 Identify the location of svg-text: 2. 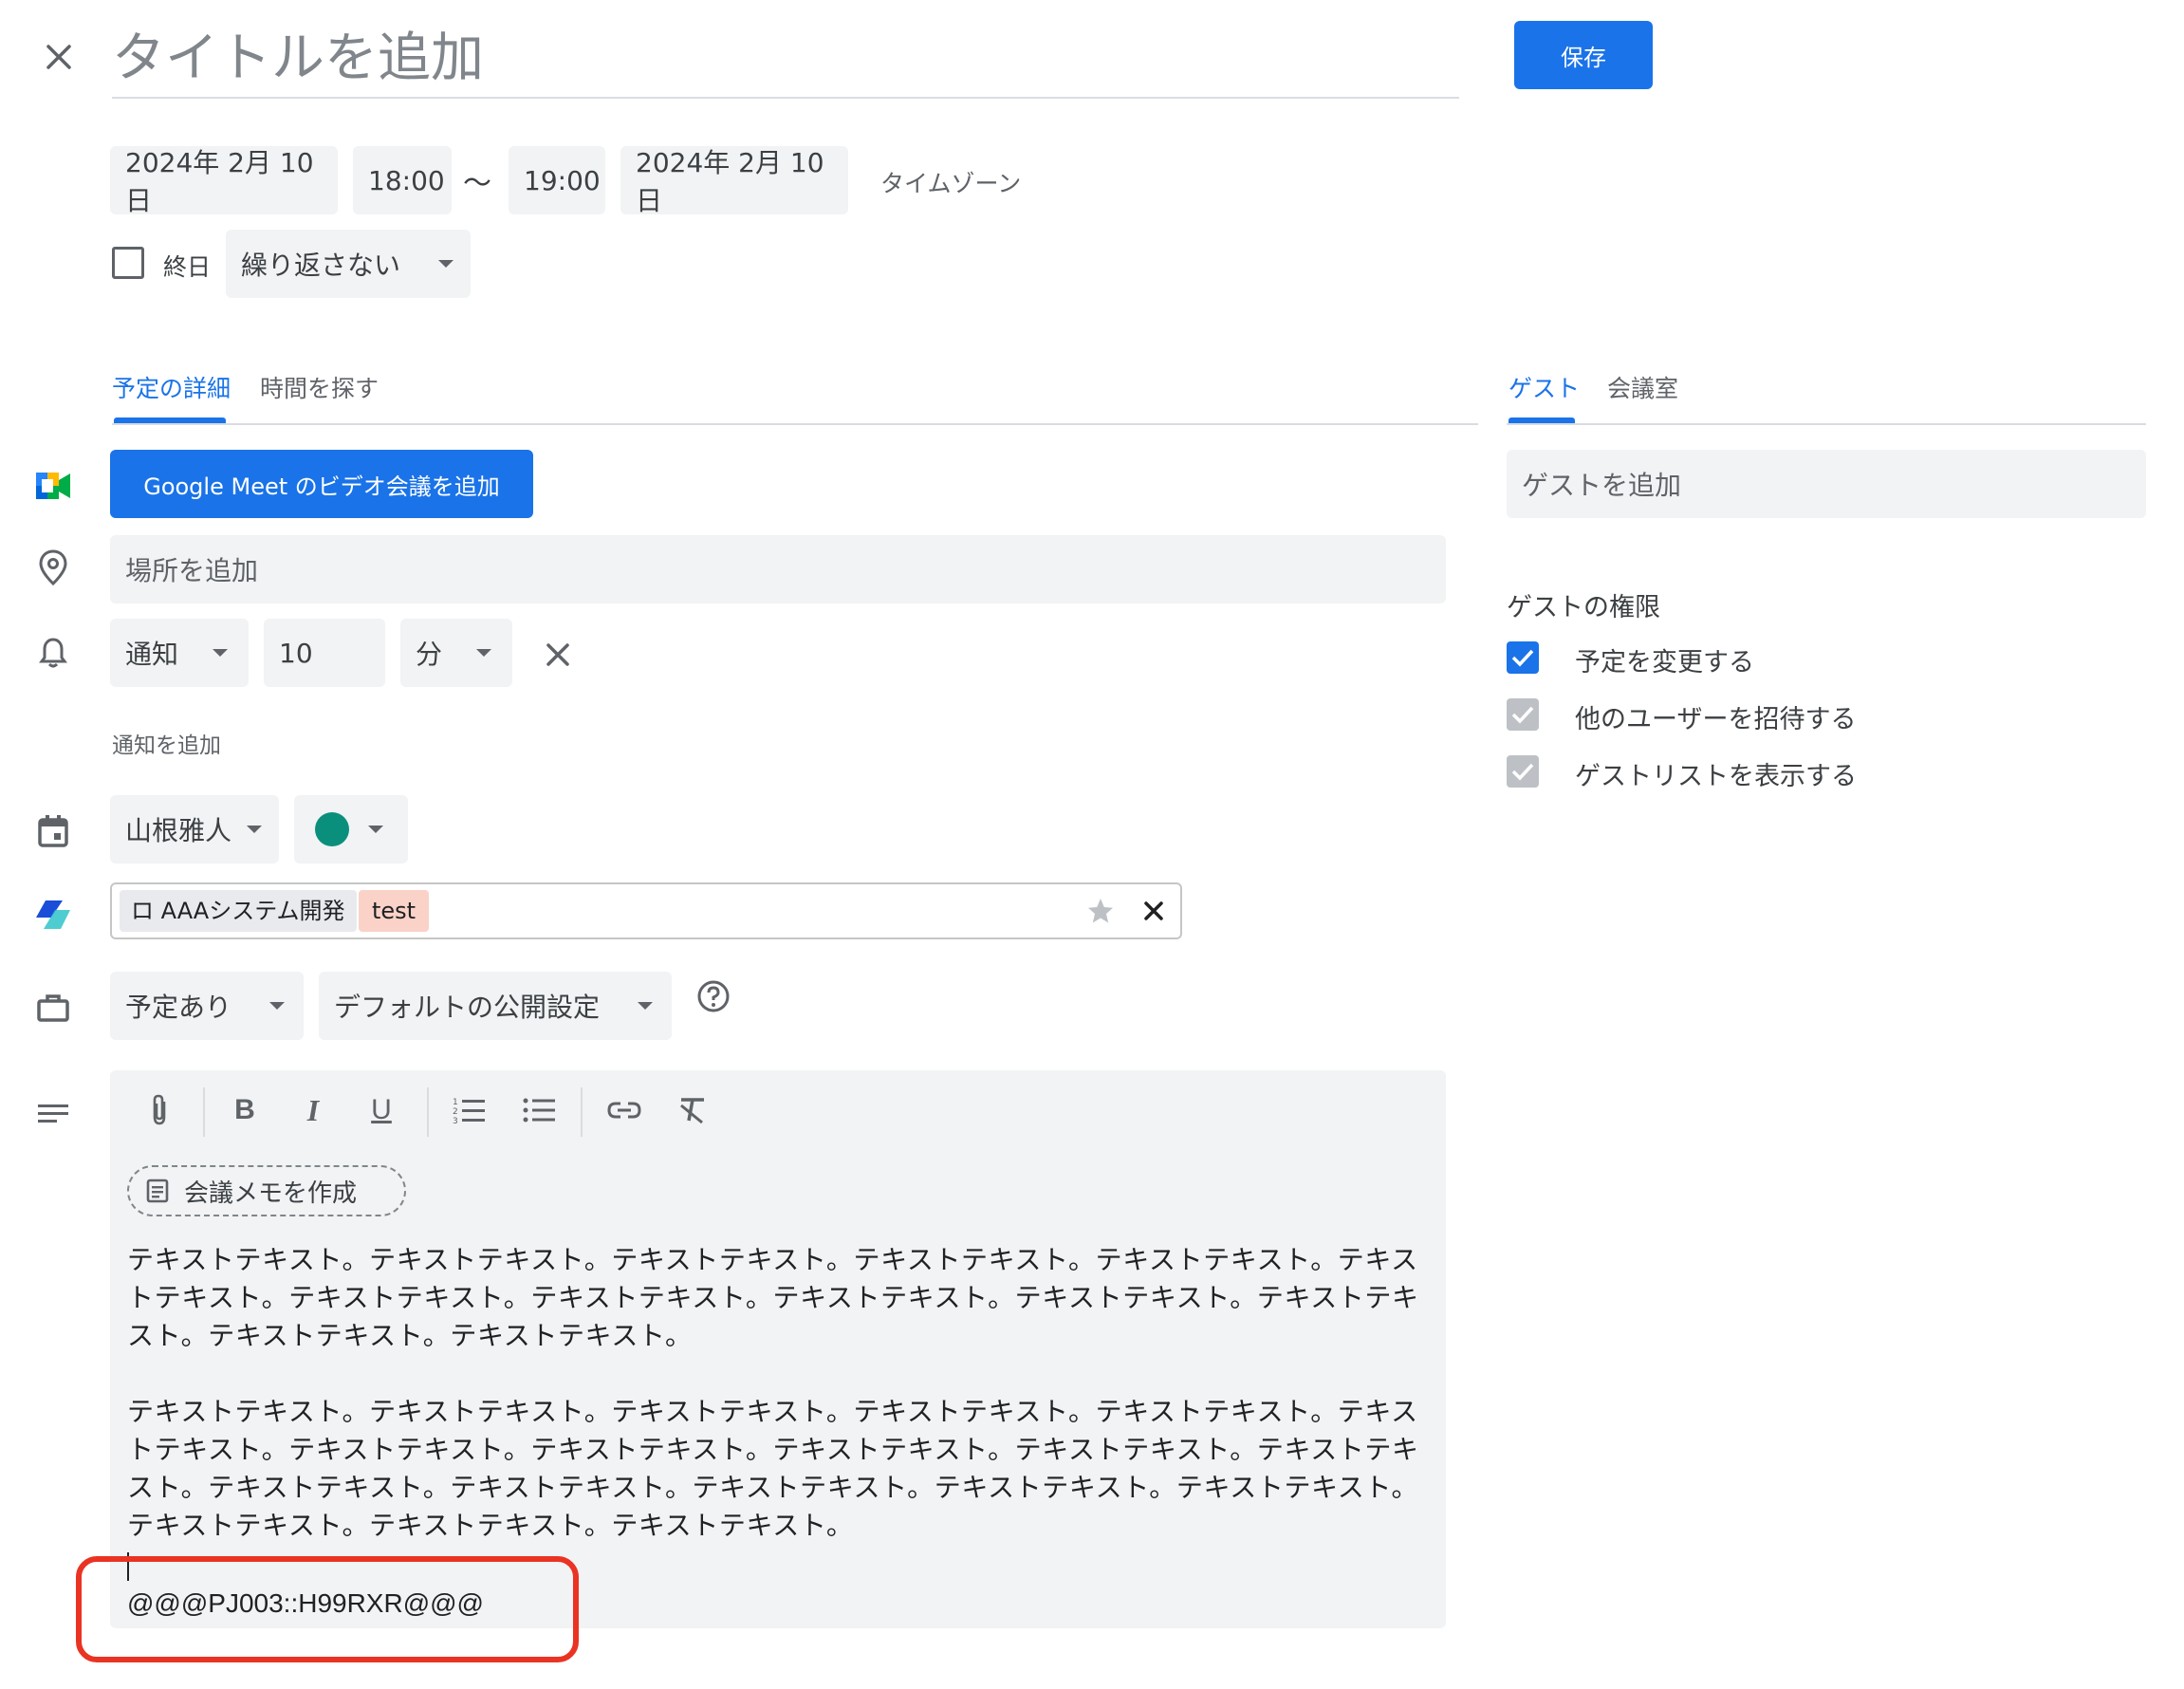
(455, 1112).